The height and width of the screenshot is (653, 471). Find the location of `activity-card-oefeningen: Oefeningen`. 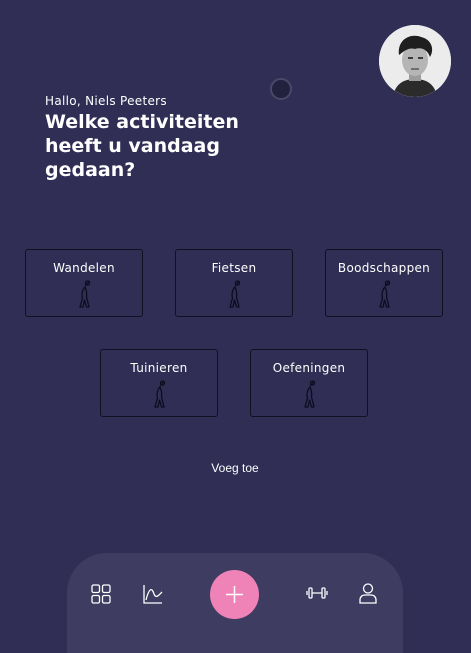

activity-card-oefeningen: Oefeningen is located at coordinates (309, 383).